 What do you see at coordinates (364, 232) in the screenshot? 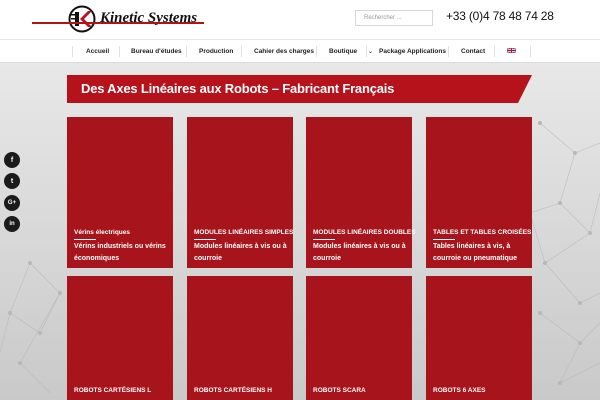
I see `tile-title: MODULES LINÉAIRES DOUBLES` at bounding box center [364, 232].